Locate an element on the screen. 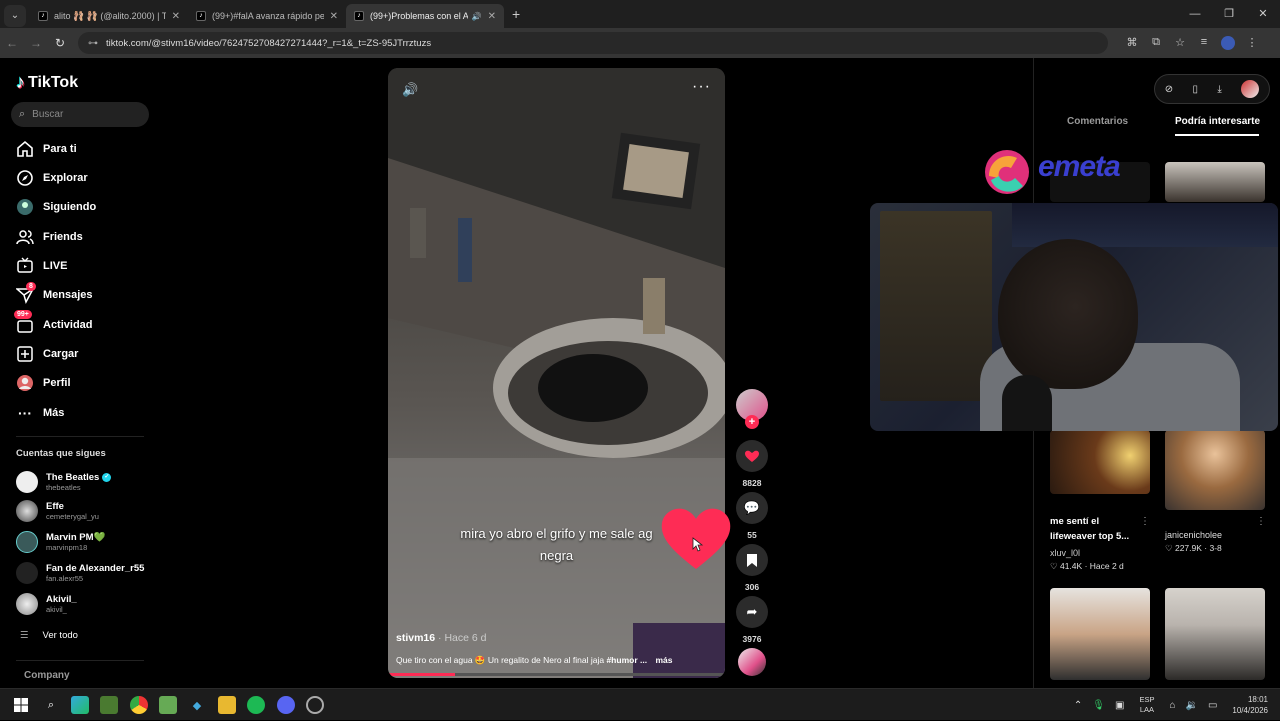  microphone-icon: 🎙 is located at coordinates (1098, 705).